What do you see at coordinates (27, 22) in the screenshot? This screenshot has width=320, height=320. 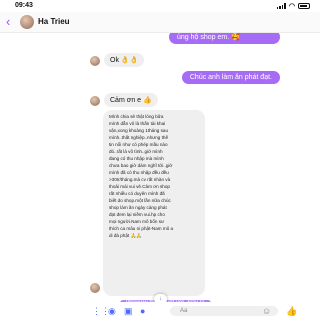 I see `contact-avatar` at bounding box center [27, 22].